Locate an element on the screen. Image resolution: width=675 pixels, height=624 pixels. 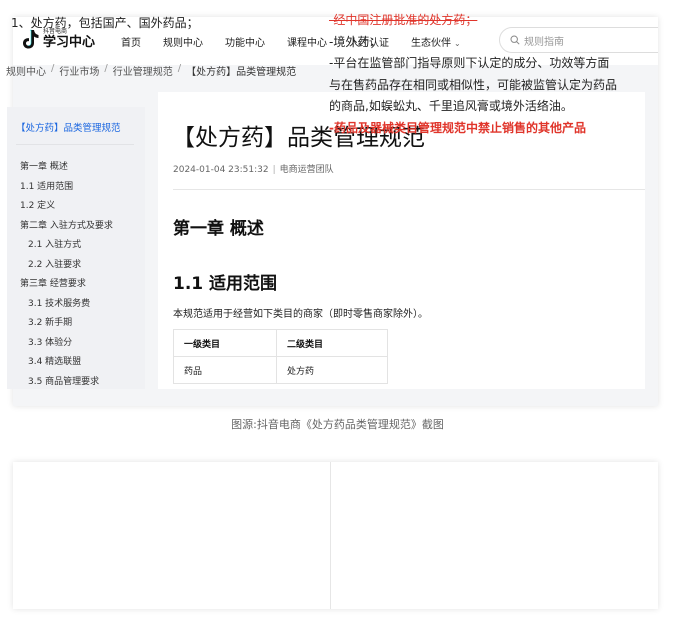
scope-paragraph: 本规范适用于经营如下类目的商家（即时零售商家除外）。 is located at coordinates (300, 314).